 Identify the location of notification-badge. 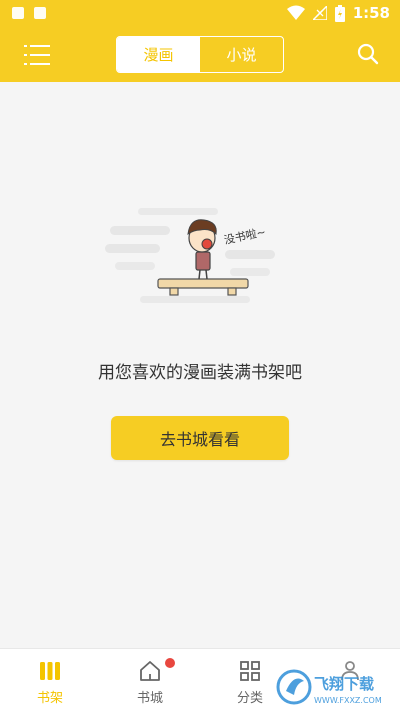
(170, 663).